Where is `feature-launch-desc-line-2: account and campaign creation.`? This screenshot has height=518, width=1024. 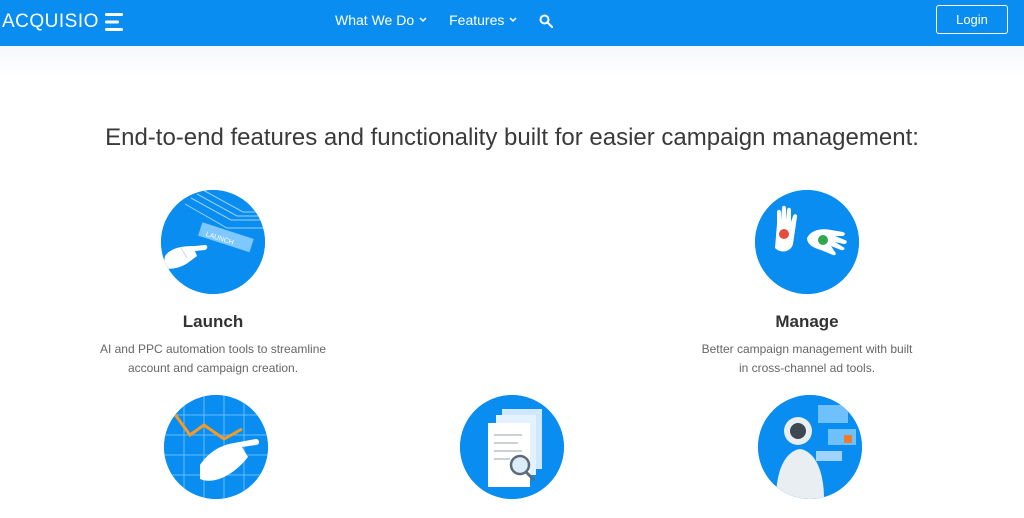 feature-launch-desc-line-2: account and campaign creation. is located at coordinates (213, 368).